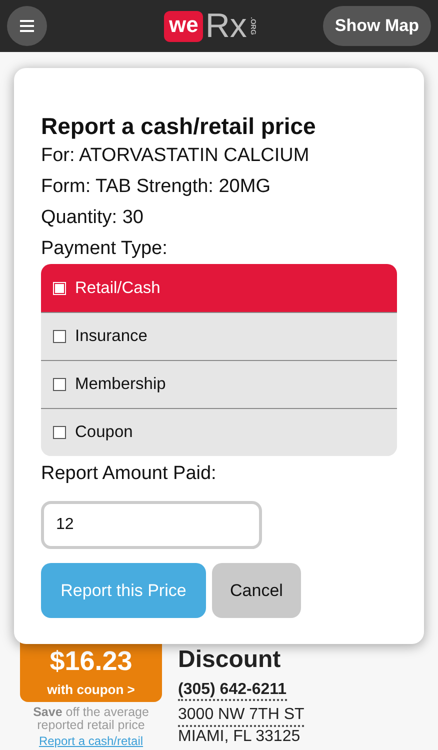 The width and height of the screenshot is (438, 750). Describe the element at coordinates (232, 690) in the screenshot. I see `phone-link: (305) 642-6211` at that location.